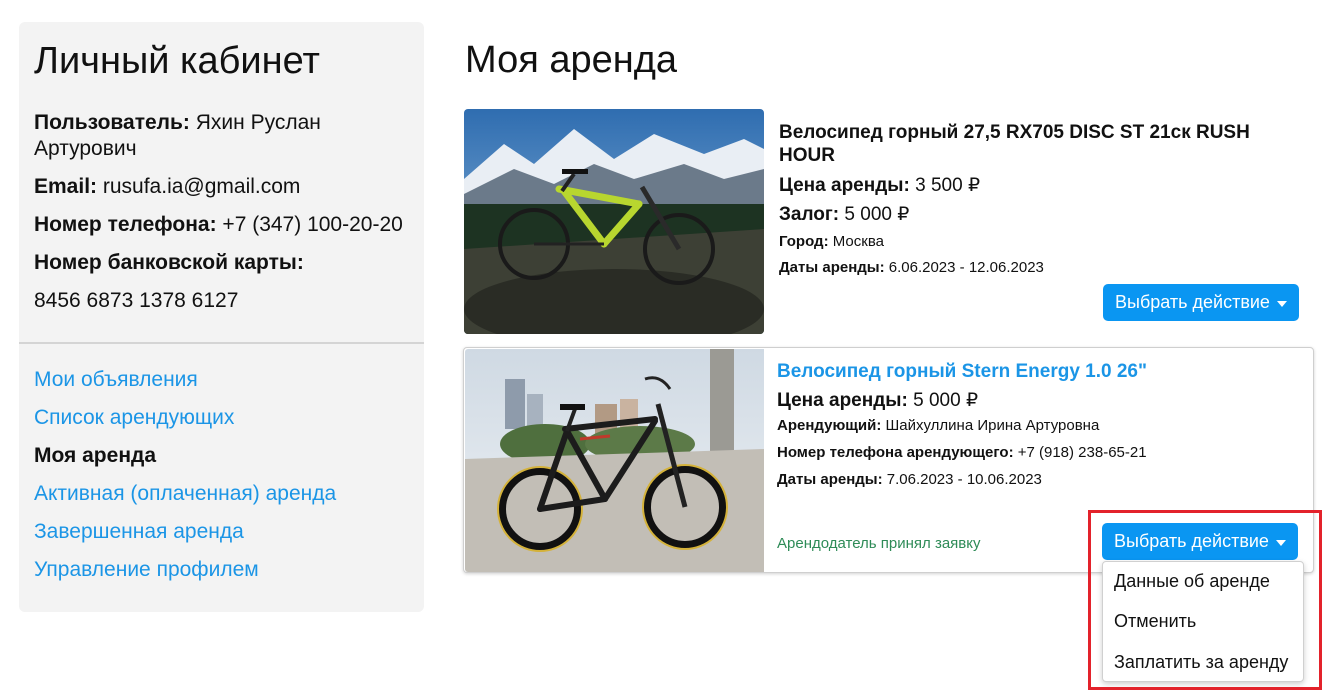 Image resolution: width=1335 pixels, height=699 pixels. Describe the element at coordinates (943, 400) in the screenshot. I see `price-value-2: 5 000 ₽` at that location.